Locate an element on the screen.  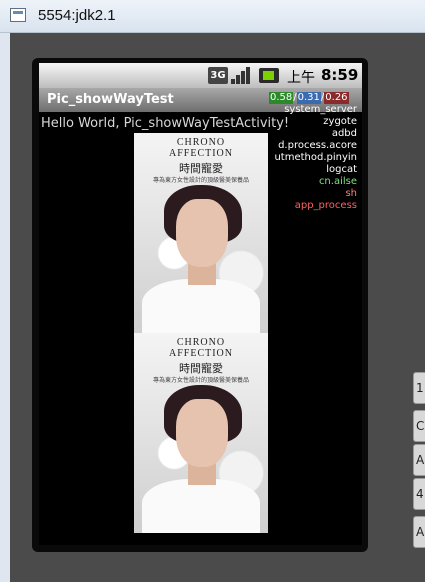
load-average: 0.58 / 0.31 / 0.26 is located at coordinates (309, 98).